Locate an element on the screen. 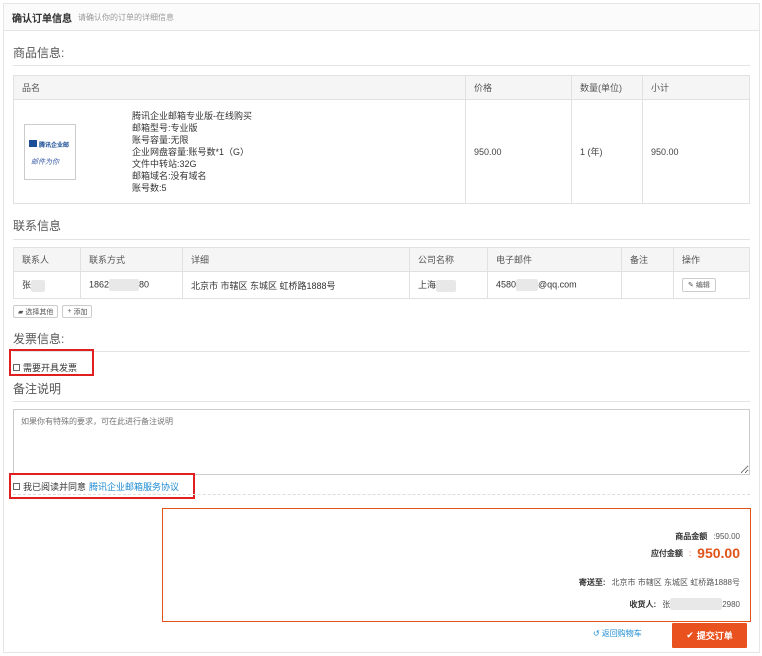 Image resolution: width=762 pixels, height=656 pixels. email-end: @qq.com is located at coordinates (557, 284).